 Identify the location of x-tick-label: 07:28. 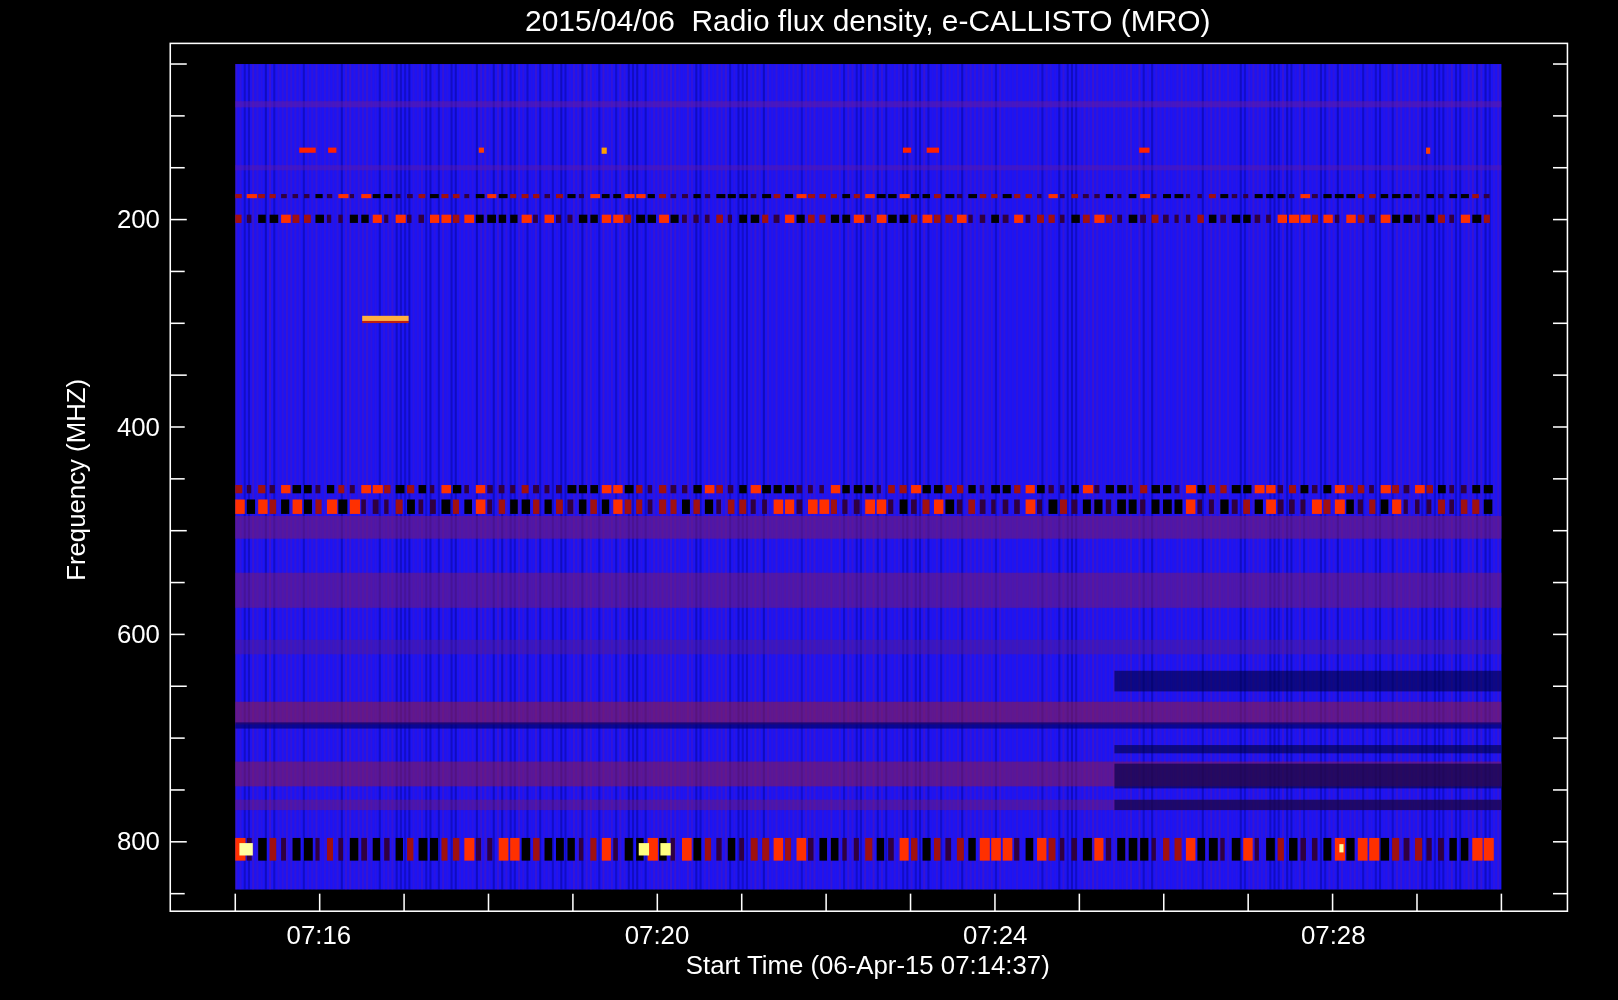
(1333, 935).